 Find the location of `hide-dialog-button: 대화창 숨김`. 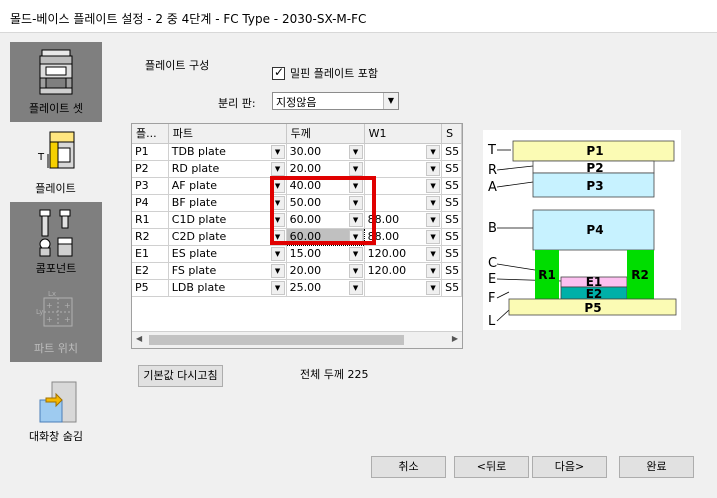

hide-dialog-button: 대화창 숨김 is located at coordinates (56, 413).